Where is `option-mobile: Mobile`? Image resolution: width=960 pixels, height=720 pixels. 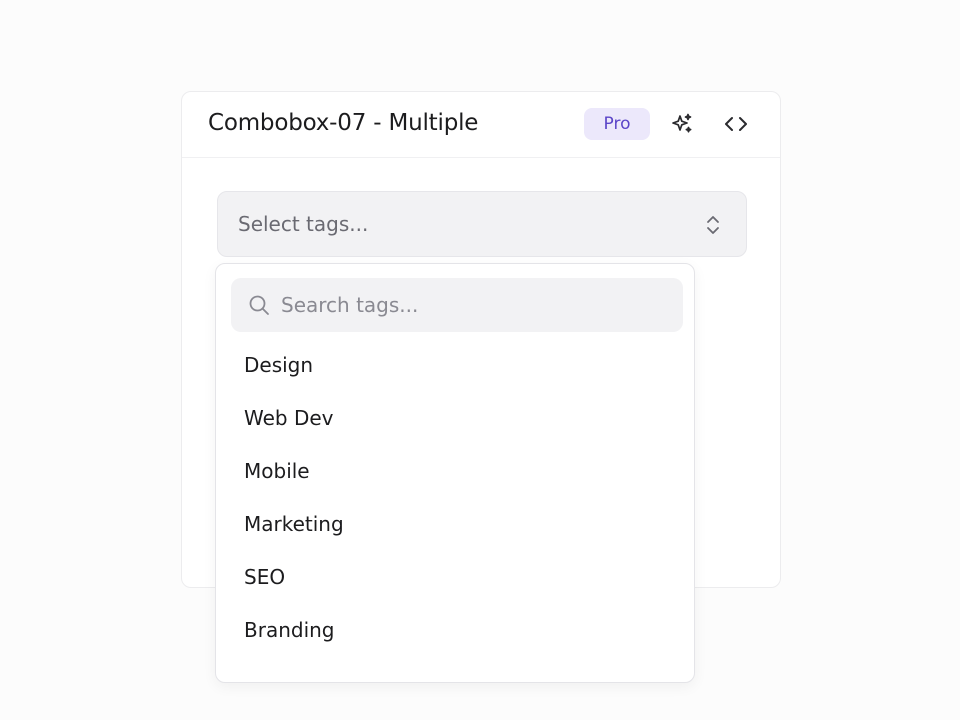
option-mobile: Mobile is located at coordinates (455, 471).